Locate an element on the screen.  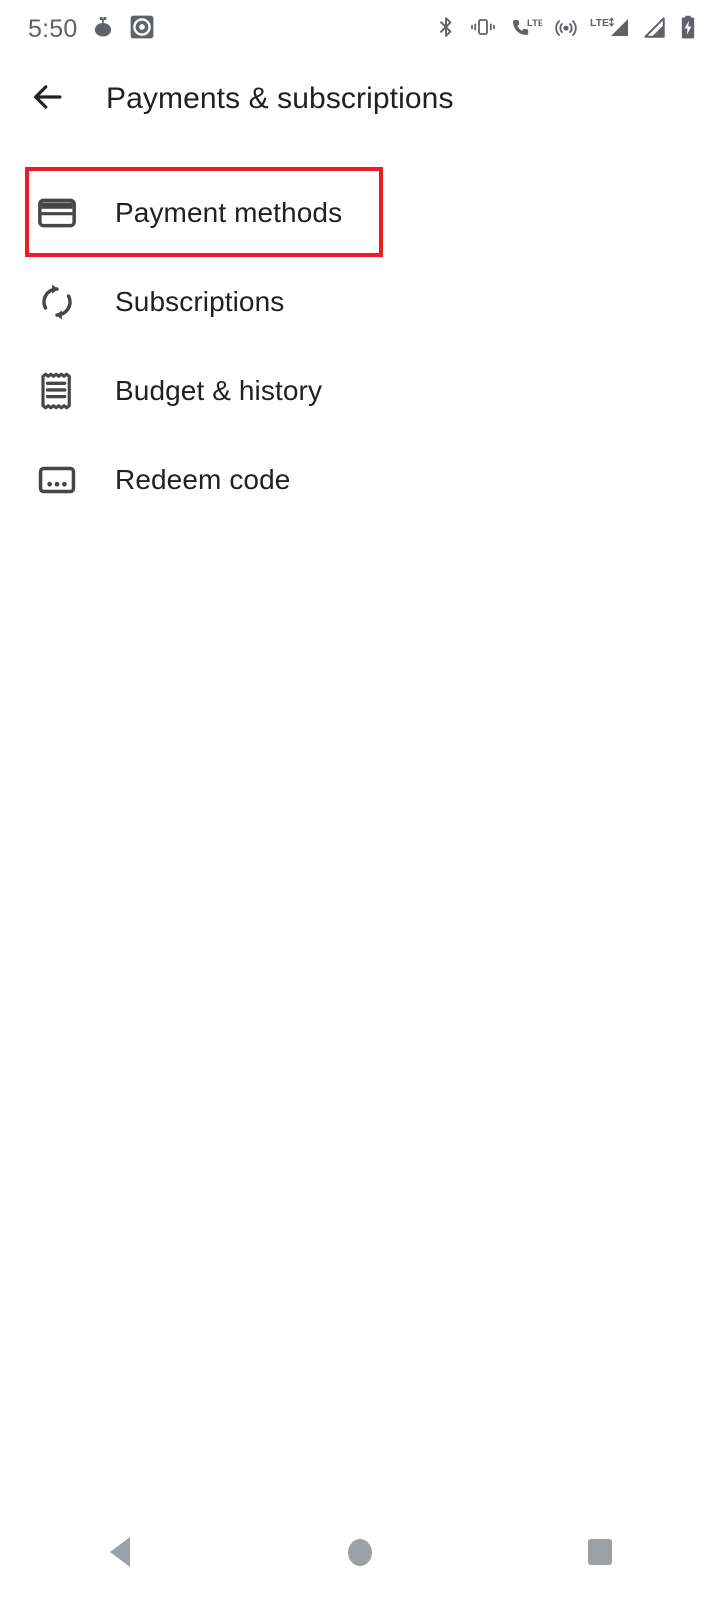
nav-back-button is located at coordinates (120, 1552).